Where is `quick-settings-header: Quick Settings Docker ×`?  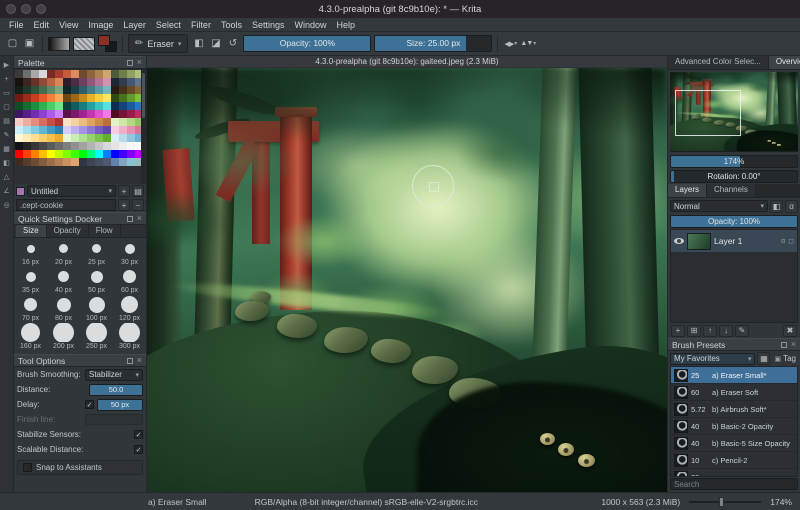 quick-settings-header: Quick Settings Docker × is located at coordinates (80, 218).